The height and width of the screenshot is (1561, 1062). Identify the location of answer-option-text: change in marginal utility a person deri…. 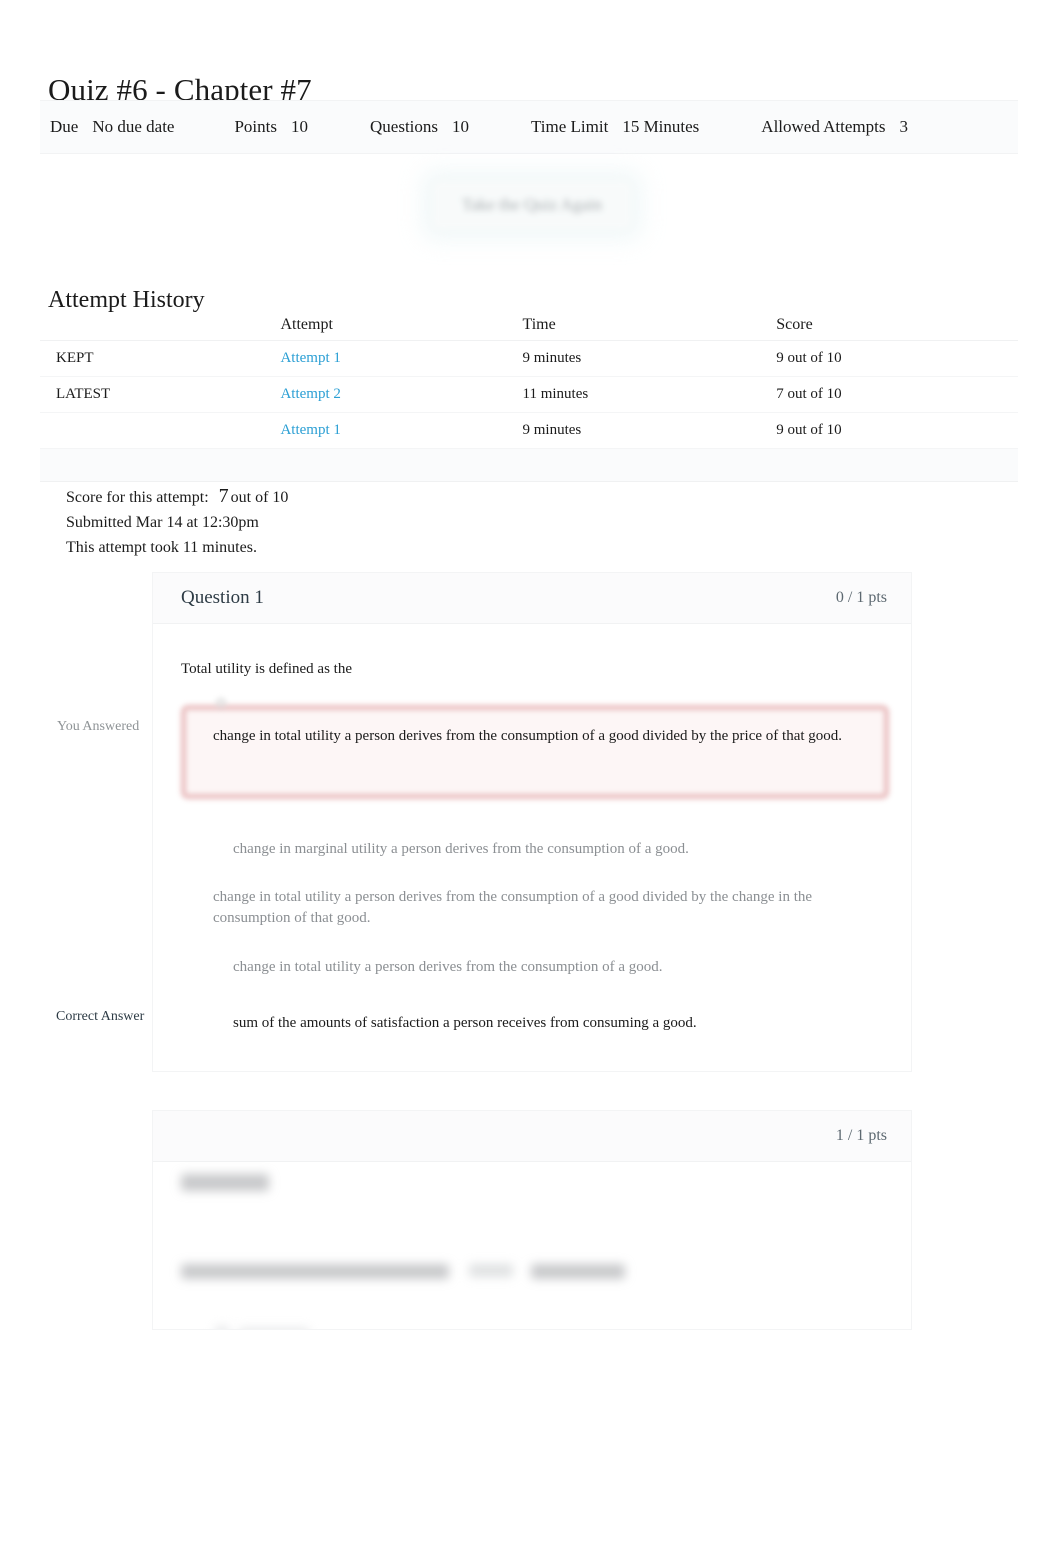
(461, 848).